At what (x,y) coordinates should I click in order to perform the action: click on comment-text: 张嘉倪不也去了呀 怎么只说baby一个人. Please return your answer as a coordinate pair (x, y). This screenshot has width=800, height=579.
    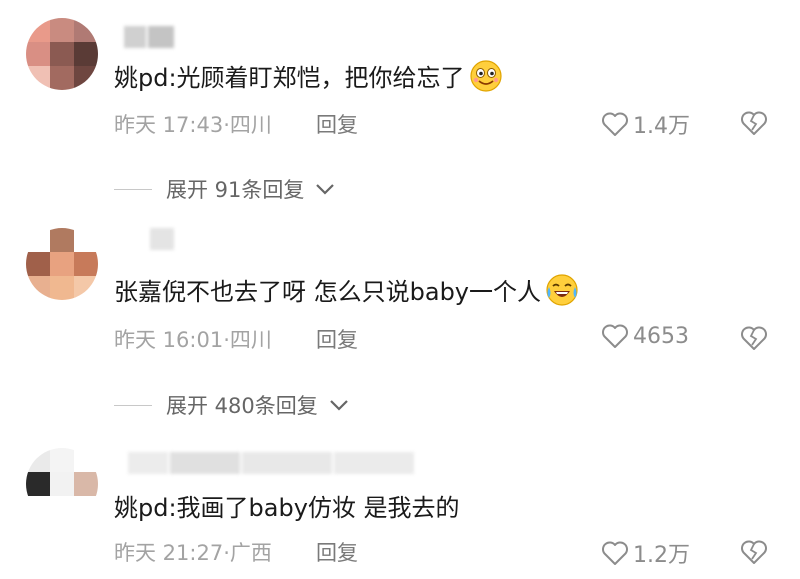
    Looking at the image, I should click on (346, 289).